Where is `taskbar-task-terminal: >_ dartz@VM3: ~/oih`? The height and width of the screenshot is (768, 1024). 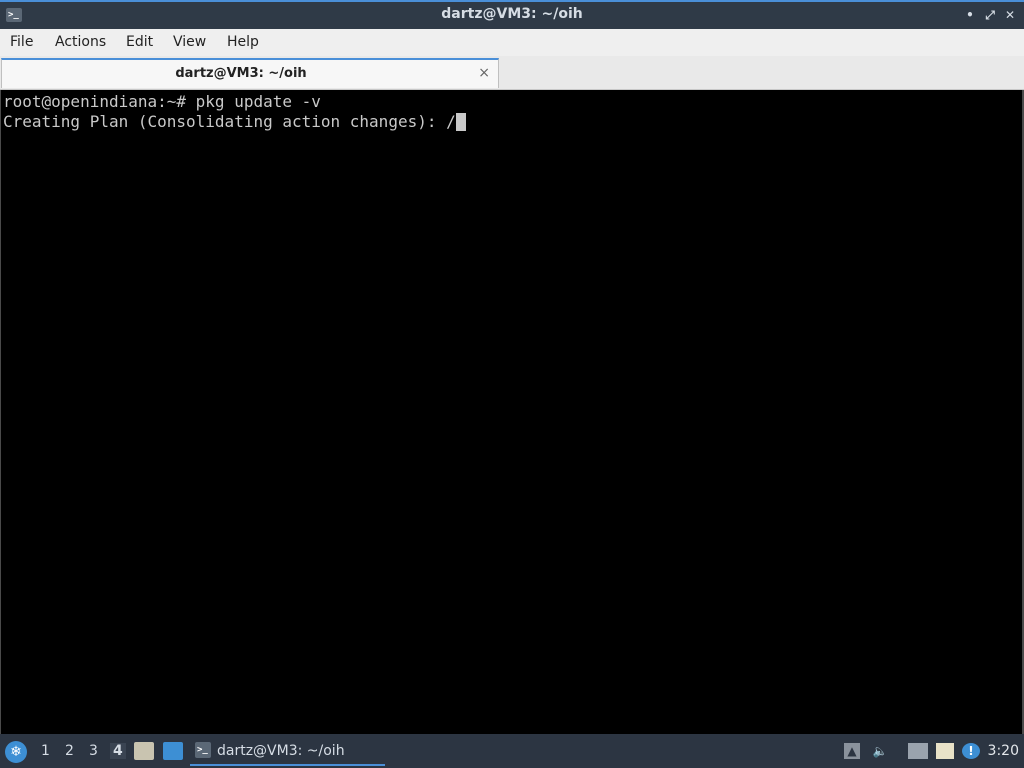
taskbar-task-terminal: >_ dartz@VM3: ~/oih is located at coordinates (287, 752).